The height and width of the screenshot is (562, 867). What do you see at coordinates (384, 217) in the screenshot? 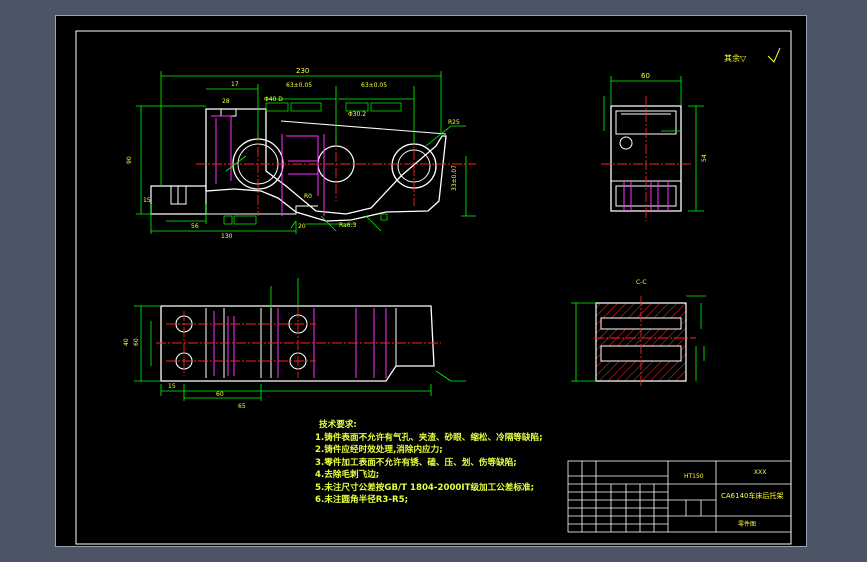
I see `datum-box` at bounding box center [384, 217].